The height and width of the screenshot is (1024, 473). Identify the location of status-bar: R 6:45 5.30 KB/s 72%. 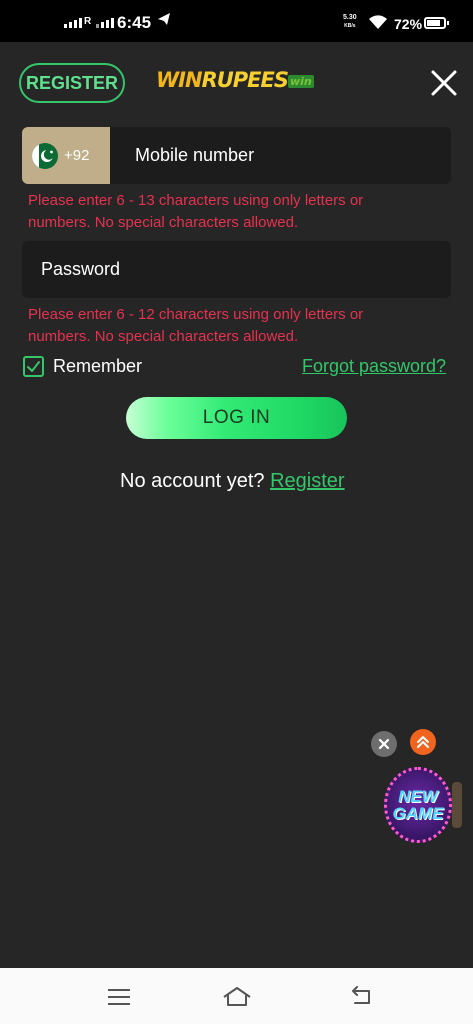
(236, 21).